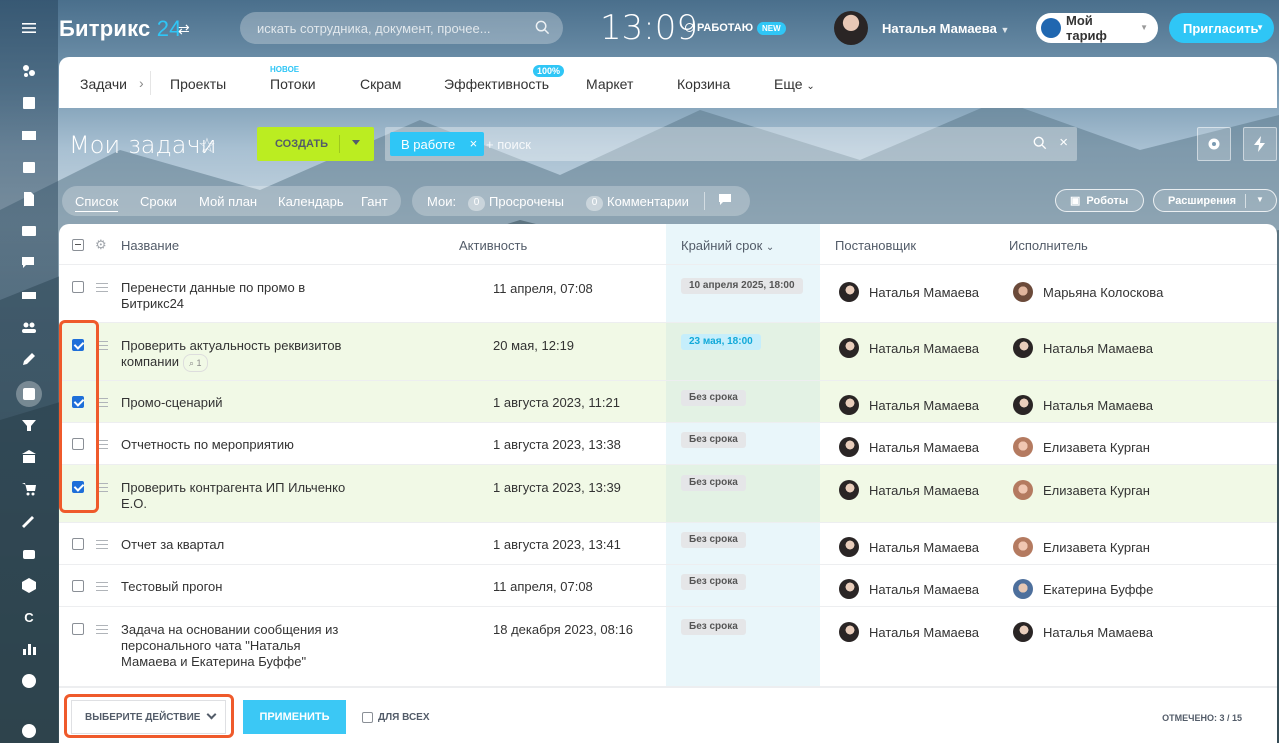  Describe the element at coordinates (236, 587) in the screenshot. I see `task-title: Тестовый прогон` at that location.